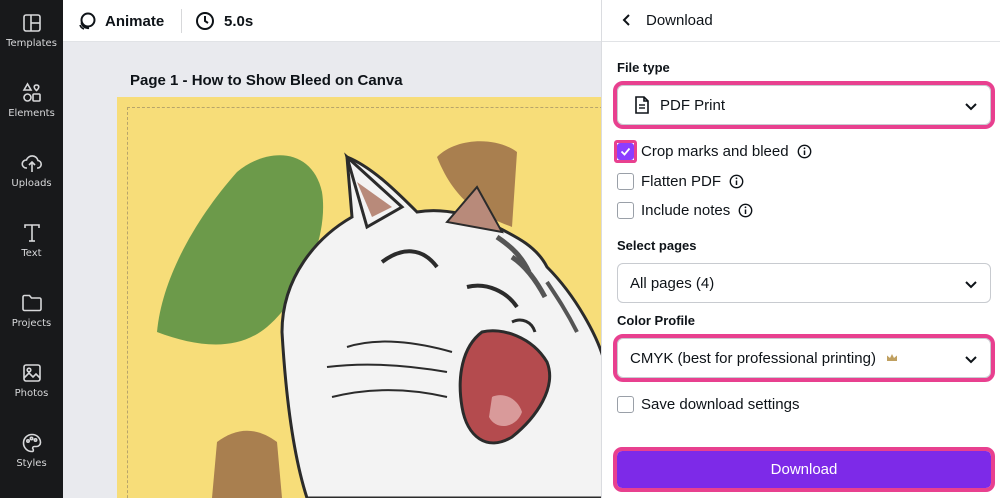 The width and height of the screenshot is (1000, 498). I want to click on flatten-pdf-option: Flatten PDF, so click(680, 181).